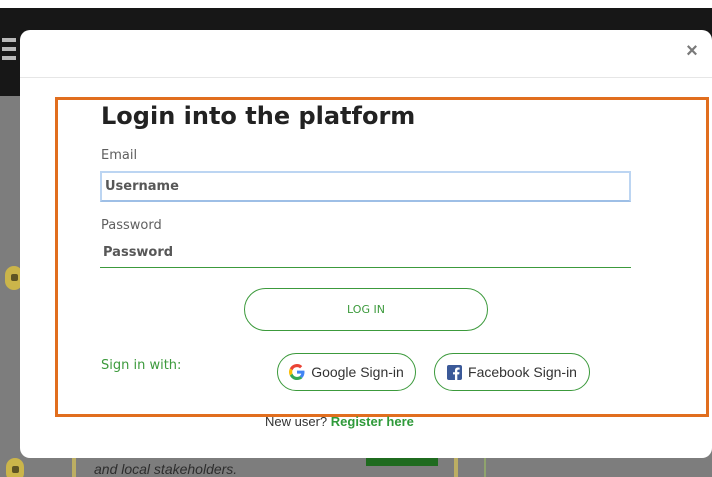 The height and width of the screenshot is (477, 712). I want to click on background-italic-text: and local stakeholders., so click(166, 469).